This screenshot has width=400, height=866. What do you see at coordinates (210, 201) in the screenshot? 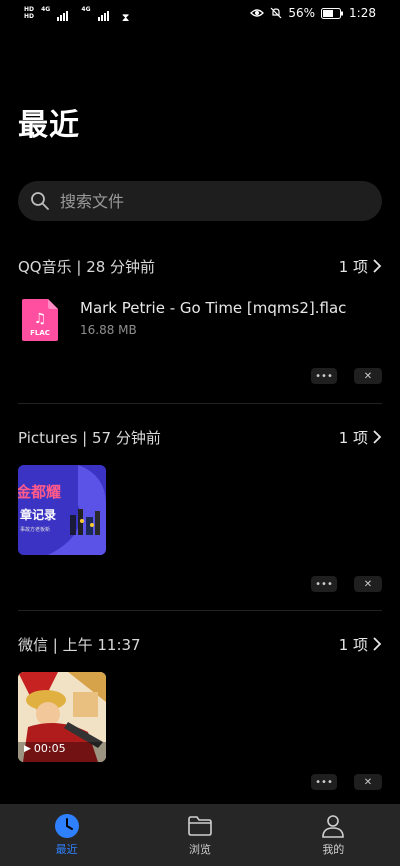
I see `search-input` at bounding box center [210, 201].